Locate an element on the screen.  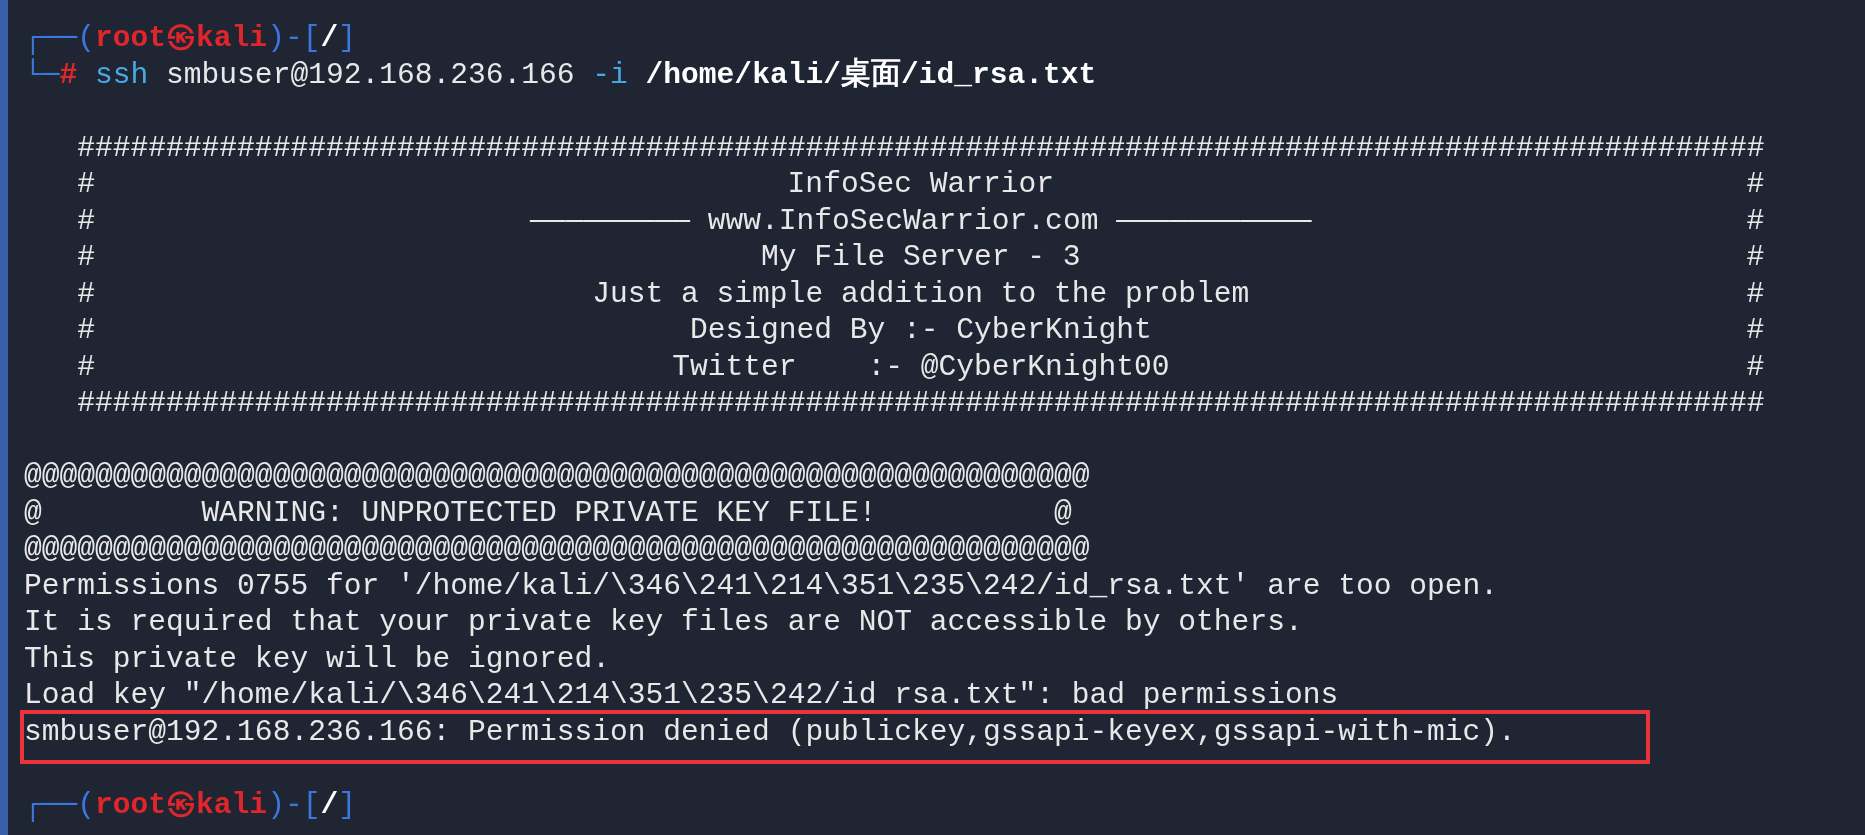
file-path: /home/kali/桌面/id_rsa.txt is located at coordinates (871, 74).